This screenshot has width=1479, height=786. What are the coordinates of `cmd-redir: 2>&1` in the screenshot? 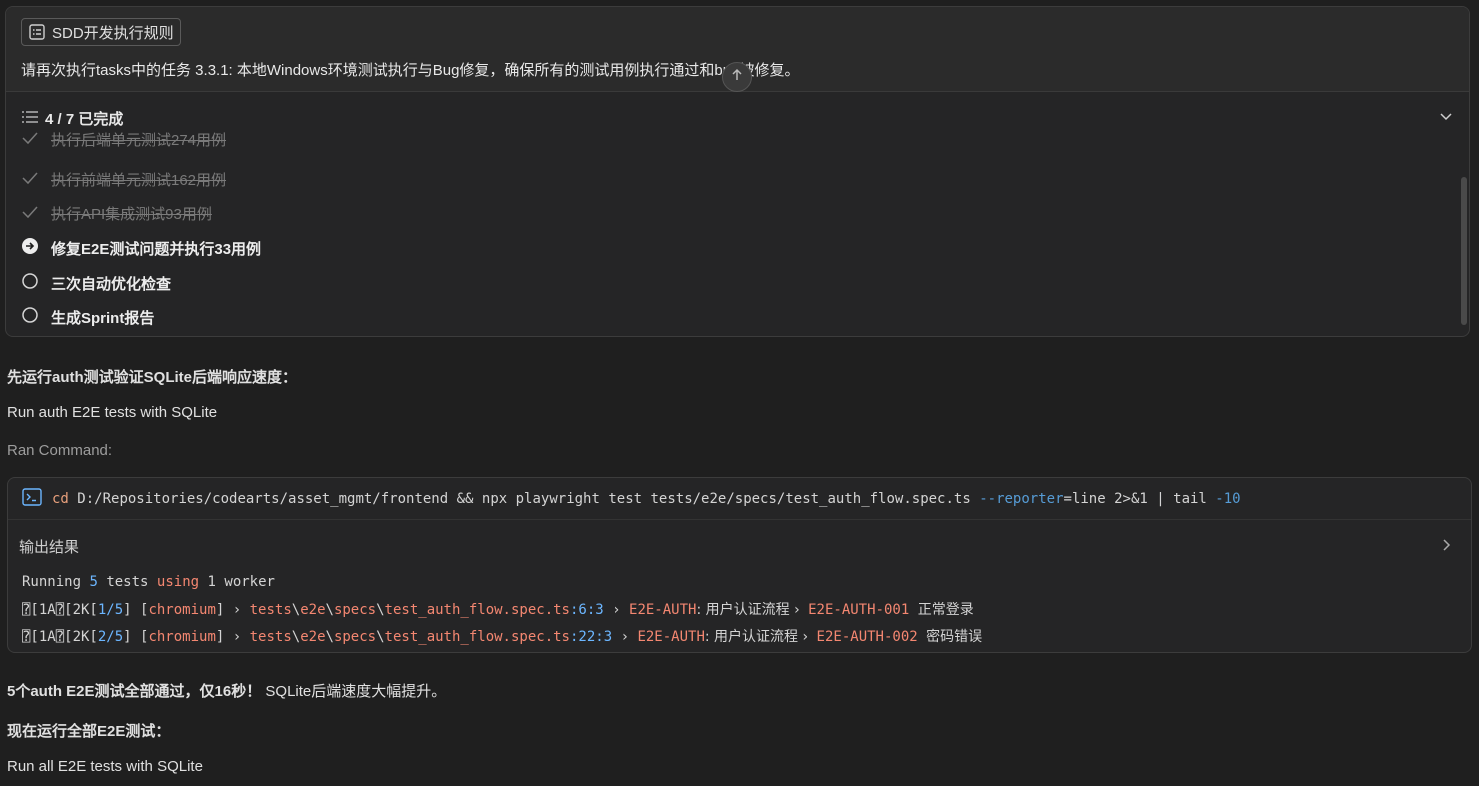 It's located at (1131, 499).